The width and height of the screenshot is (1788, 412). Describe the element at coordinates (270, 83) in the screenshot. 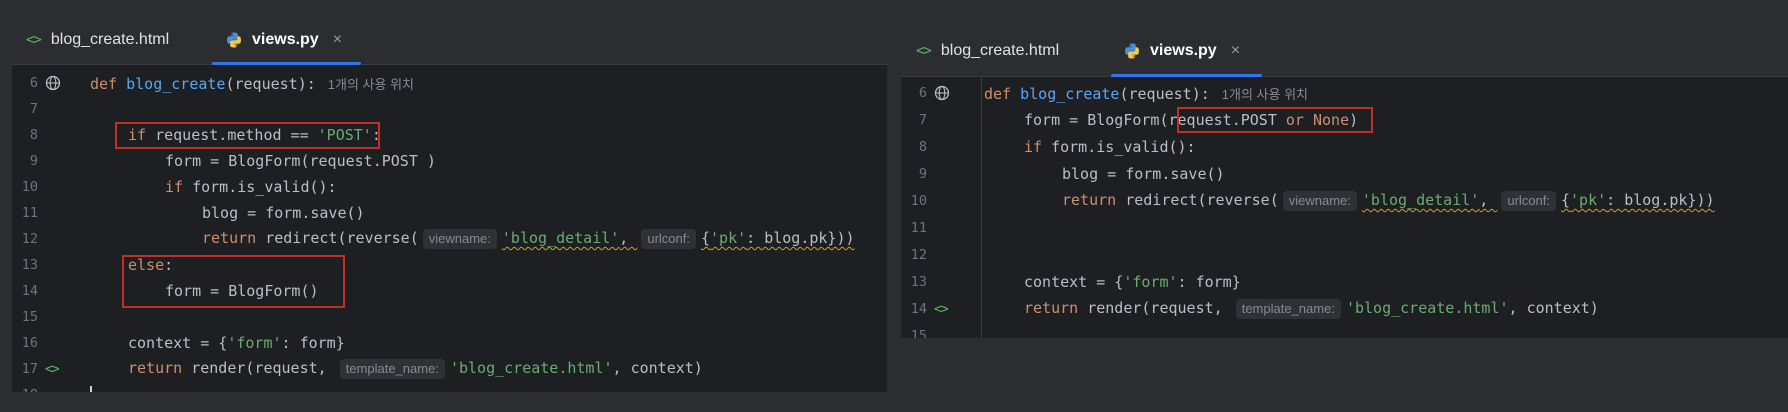

I see `code-text: (request):` at that location.